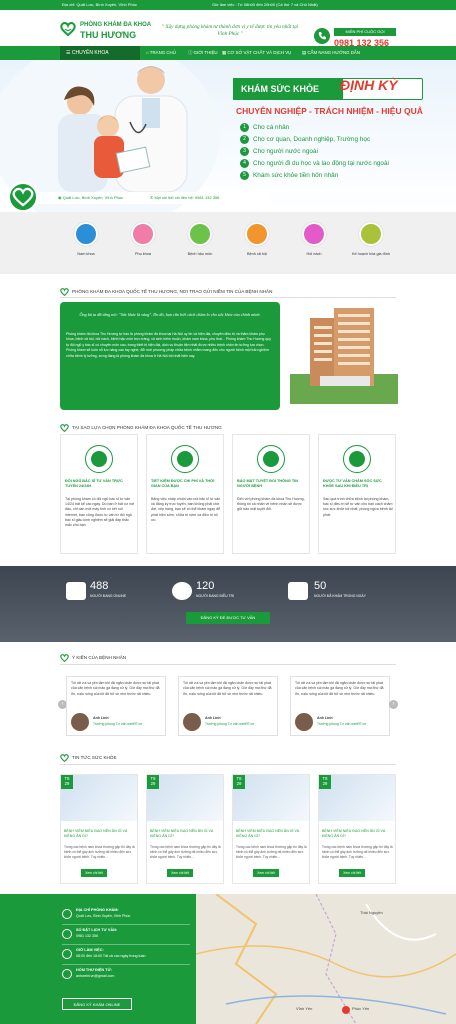 The image size is (456, 1024). I want to click on date-month: T8, so click(239, 778).